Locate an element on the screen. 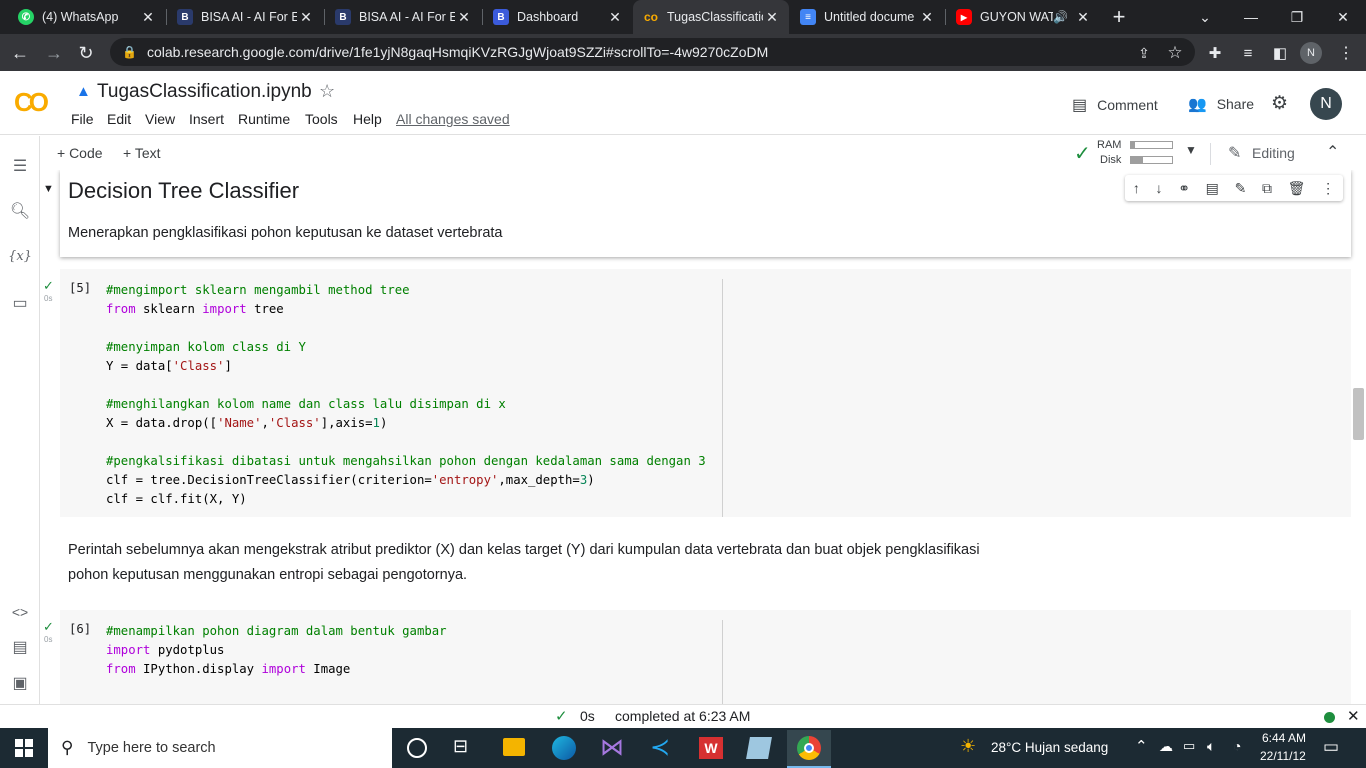 The image size is (1366, 768). browser-tab-dashboard: B Dashboard ✕ is located at coordinates (557, 17).